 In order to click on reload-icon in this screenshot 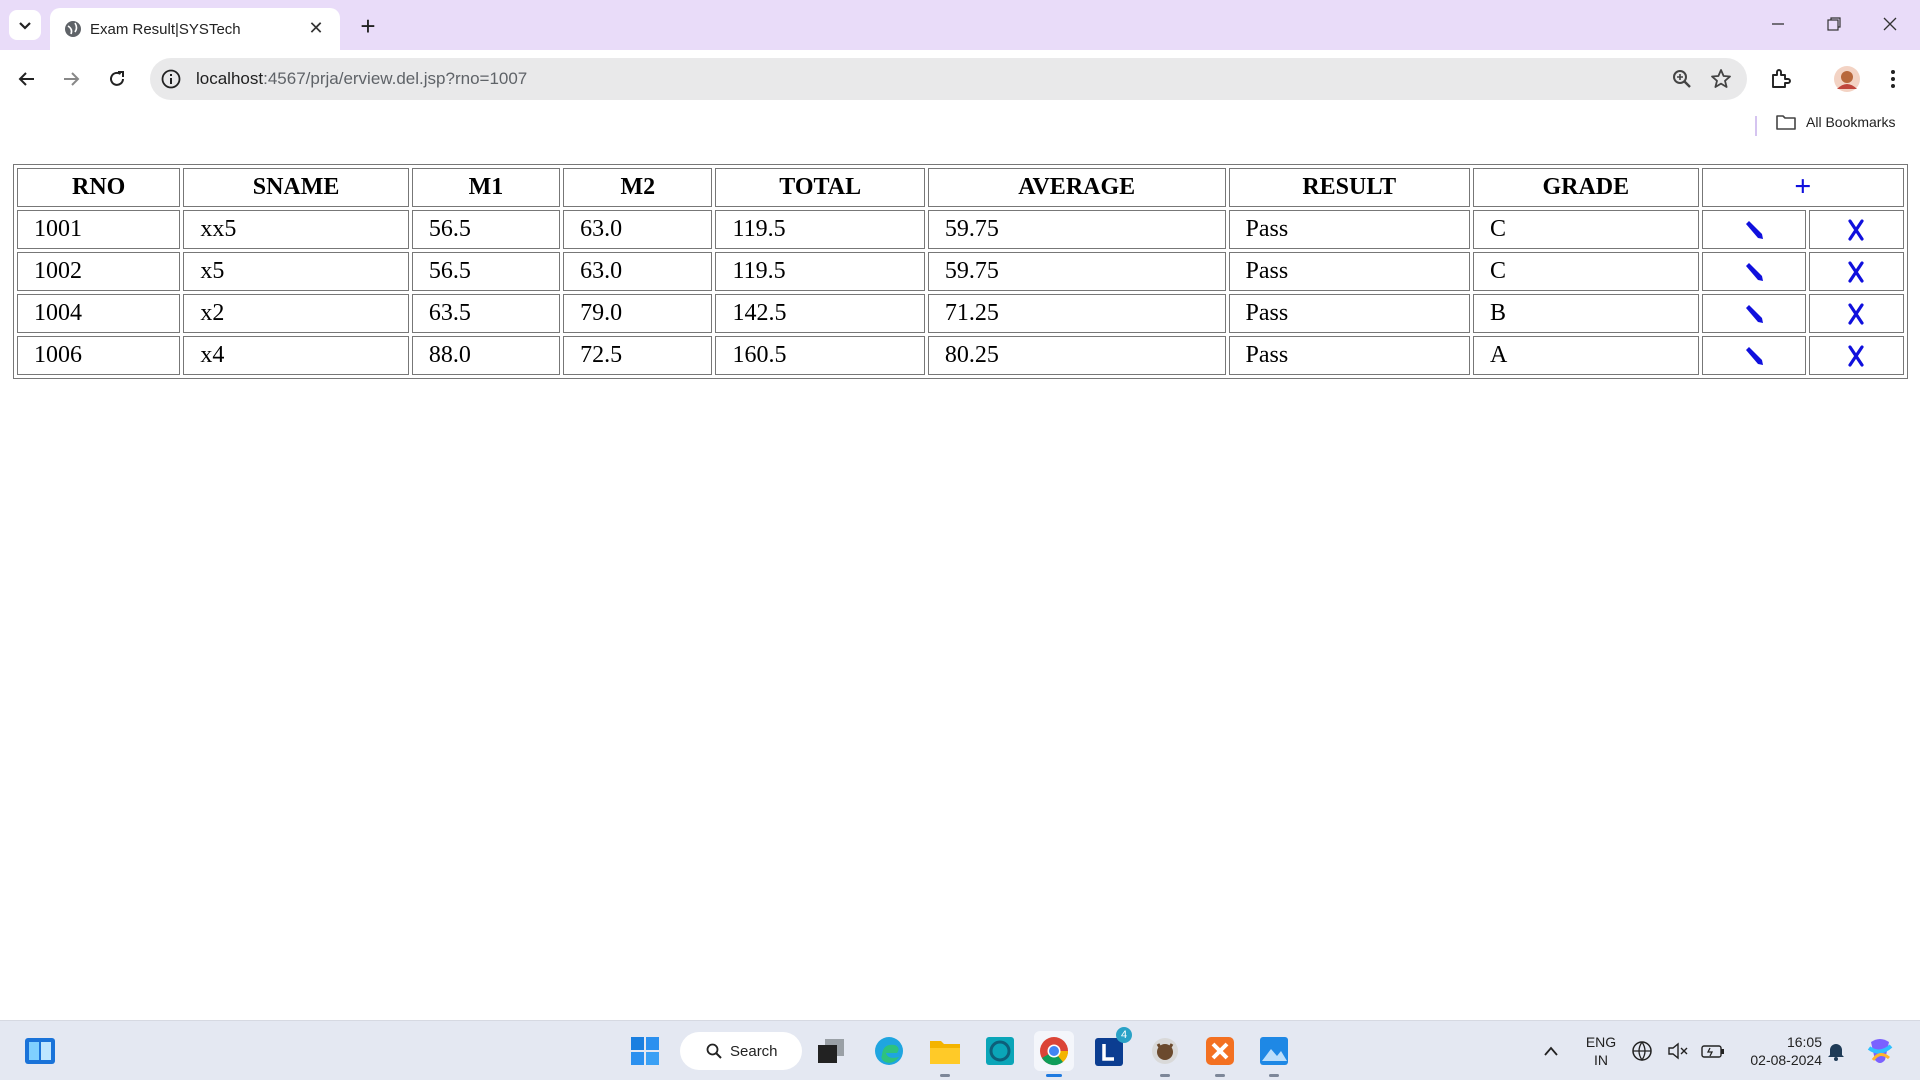, I will do `click(117, 79)`.